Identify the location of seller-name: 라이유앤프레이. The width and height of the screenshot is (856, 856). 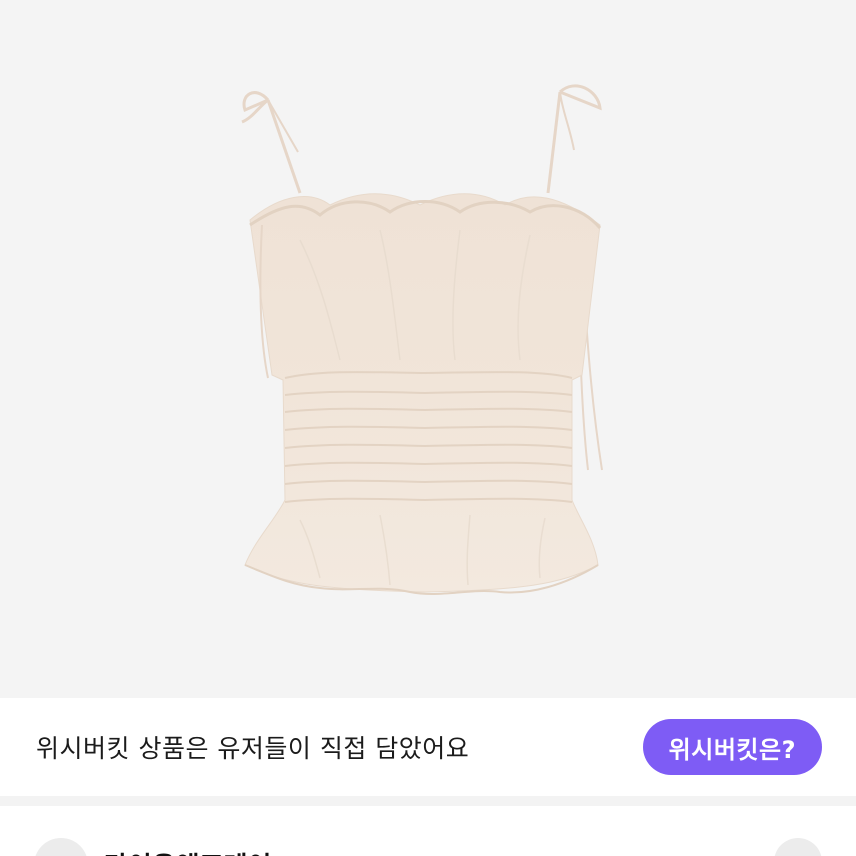
(187, 851).